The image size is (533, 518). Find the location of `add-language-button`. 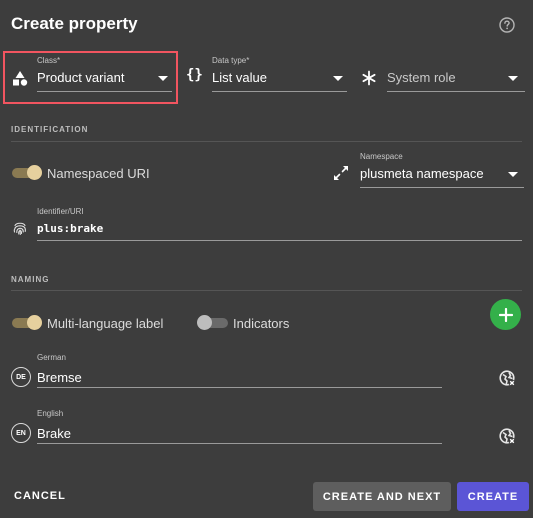

add-language-button is located at coordinates (505, 314).